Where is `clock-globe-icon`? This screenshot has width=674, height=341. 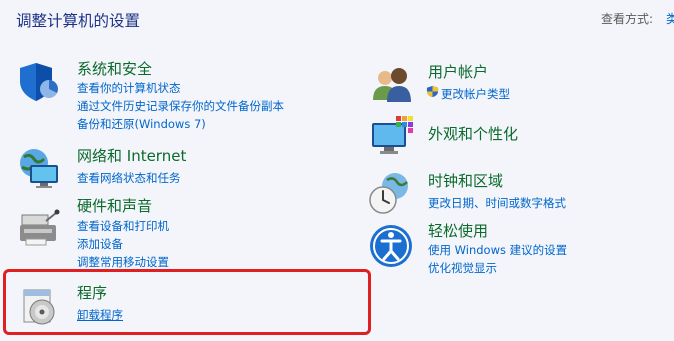 clock-globe-icon is located at coordinates (390, 193).